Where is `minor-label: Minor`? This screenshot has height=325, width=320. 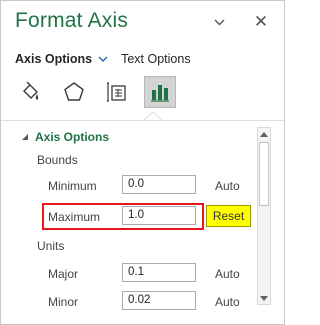
minor-label: Minor is located at coordinates (63, 302).